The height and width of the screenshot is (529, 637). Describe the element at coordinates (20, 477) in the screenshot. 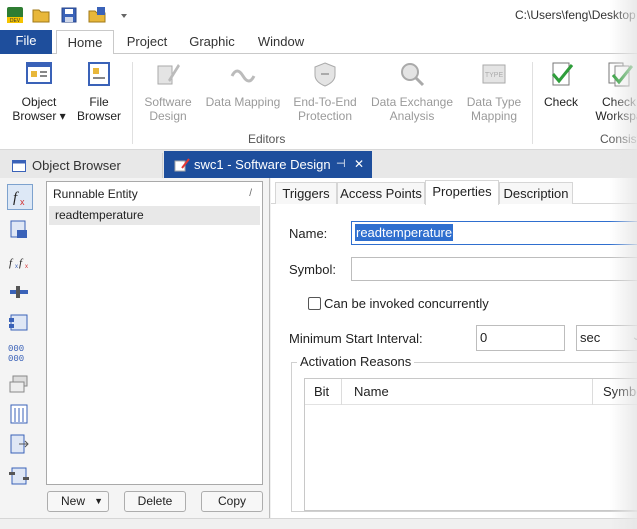

I see `runnable-tree-icon` at that location.